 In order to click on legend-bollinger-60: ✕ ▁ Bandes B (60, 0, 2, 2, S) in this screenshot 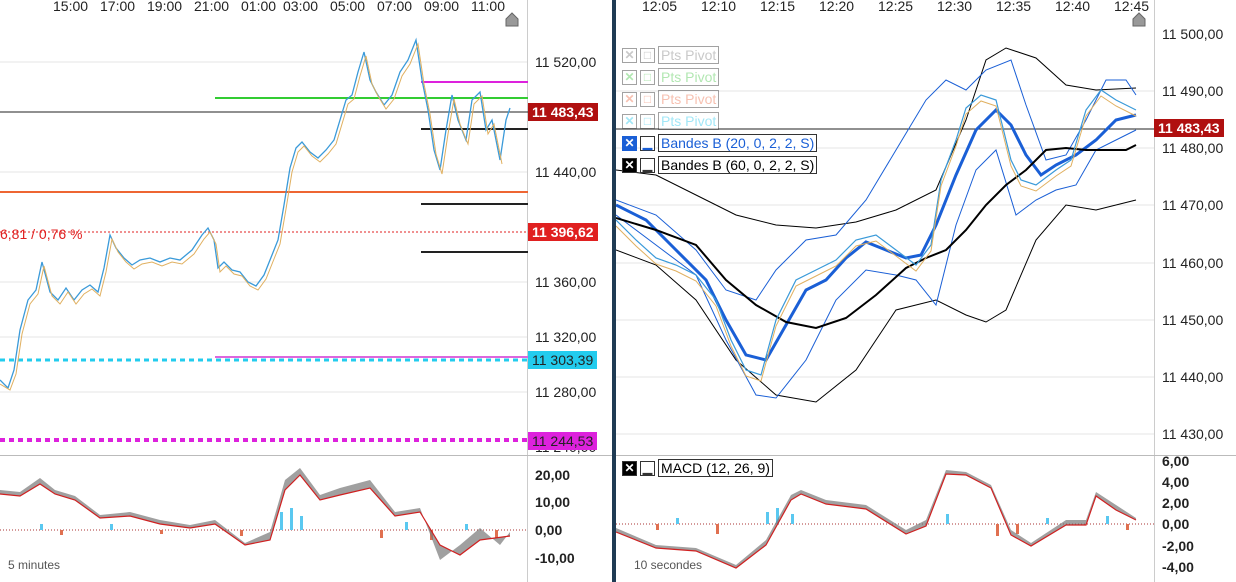, I will do `click(720, 165)`.